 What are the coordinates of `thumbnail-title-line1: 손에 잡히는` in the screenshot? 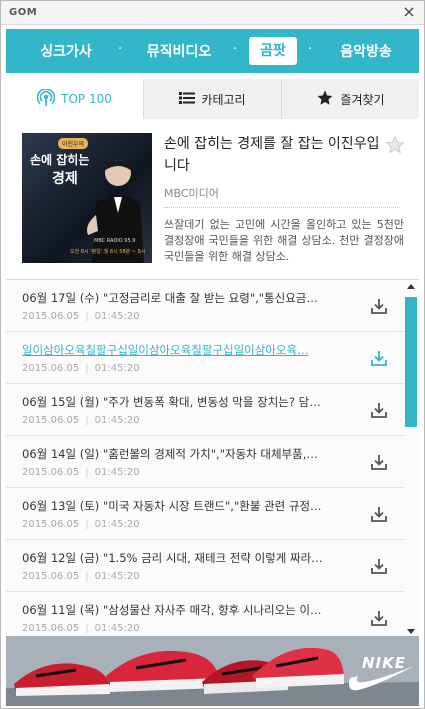 It's located at (60, 160).